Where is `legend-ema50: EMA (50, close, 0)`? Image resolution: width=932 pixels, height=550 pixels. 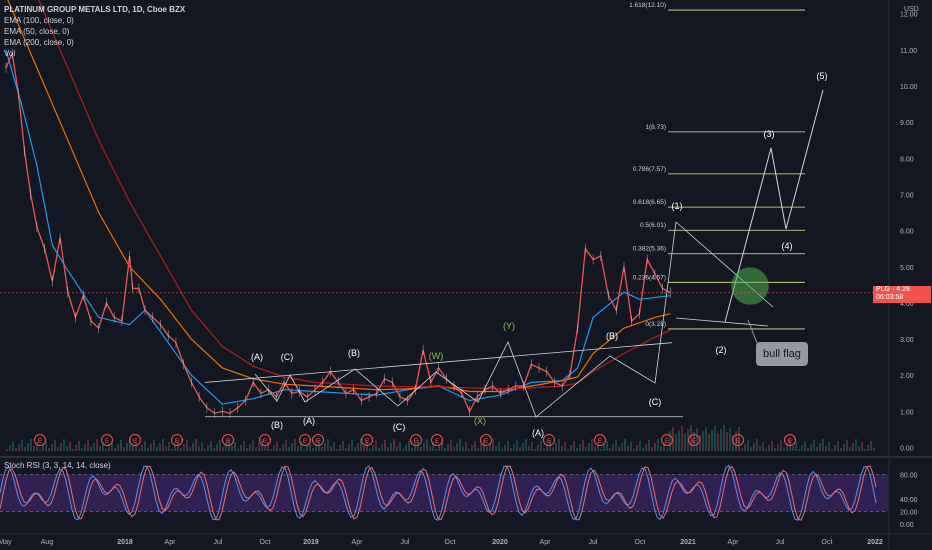 legend-ema50: EMA (50, close, 0) is located at coordinates (94, 31).